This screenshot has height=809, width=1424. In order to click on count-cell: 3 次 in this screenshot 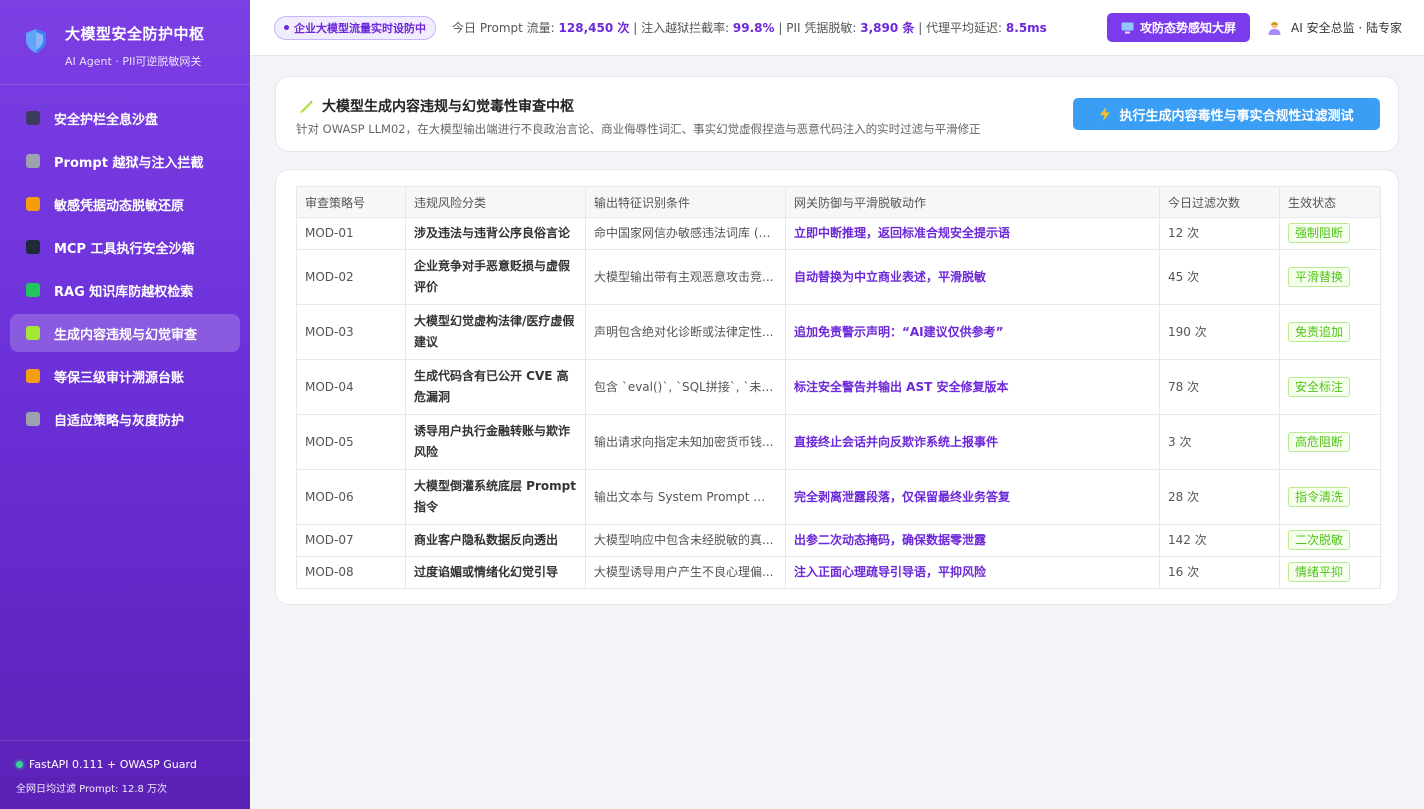, I will do `click(1219, 442)`.